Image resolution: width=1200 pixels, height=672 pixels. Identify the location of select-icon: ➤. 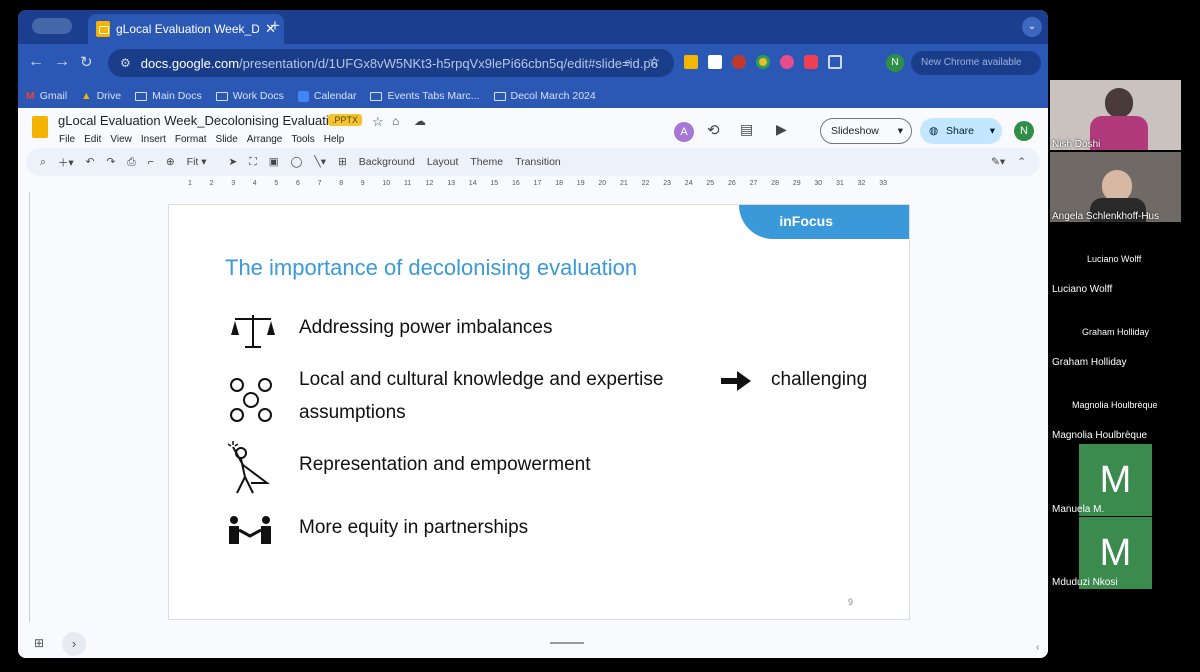
(233, 162).